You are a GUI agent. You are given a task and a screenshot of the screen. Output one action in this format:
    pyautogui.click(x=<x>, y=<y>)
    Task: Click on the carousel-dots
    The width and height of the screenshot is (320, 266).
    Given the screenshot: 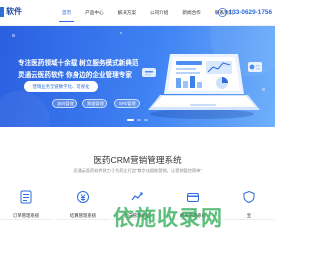 What is the action you would take?
    pyautogui.click(x=137, y=120)
    